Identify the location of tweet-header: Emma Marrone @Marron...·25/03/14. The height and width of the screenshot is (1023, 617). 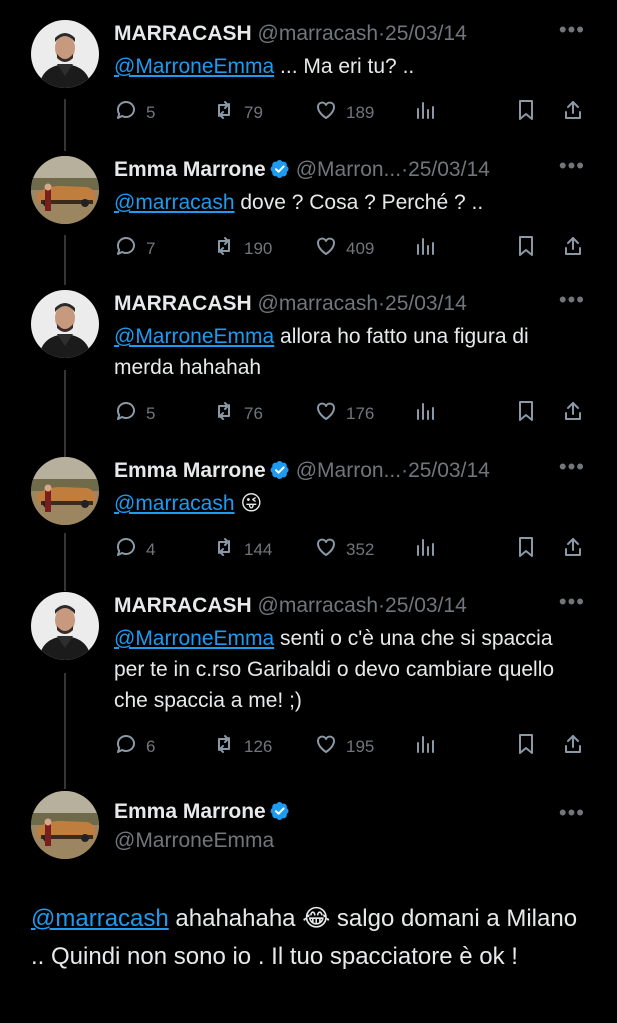
(342, 170).